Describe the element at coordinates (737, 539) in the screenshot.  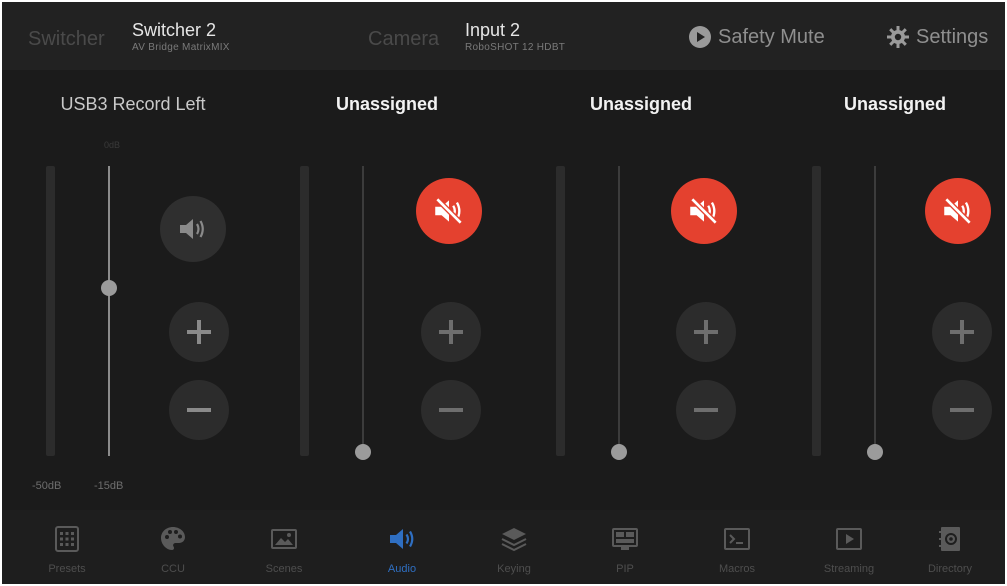
I see `terminal-icon` at that location.